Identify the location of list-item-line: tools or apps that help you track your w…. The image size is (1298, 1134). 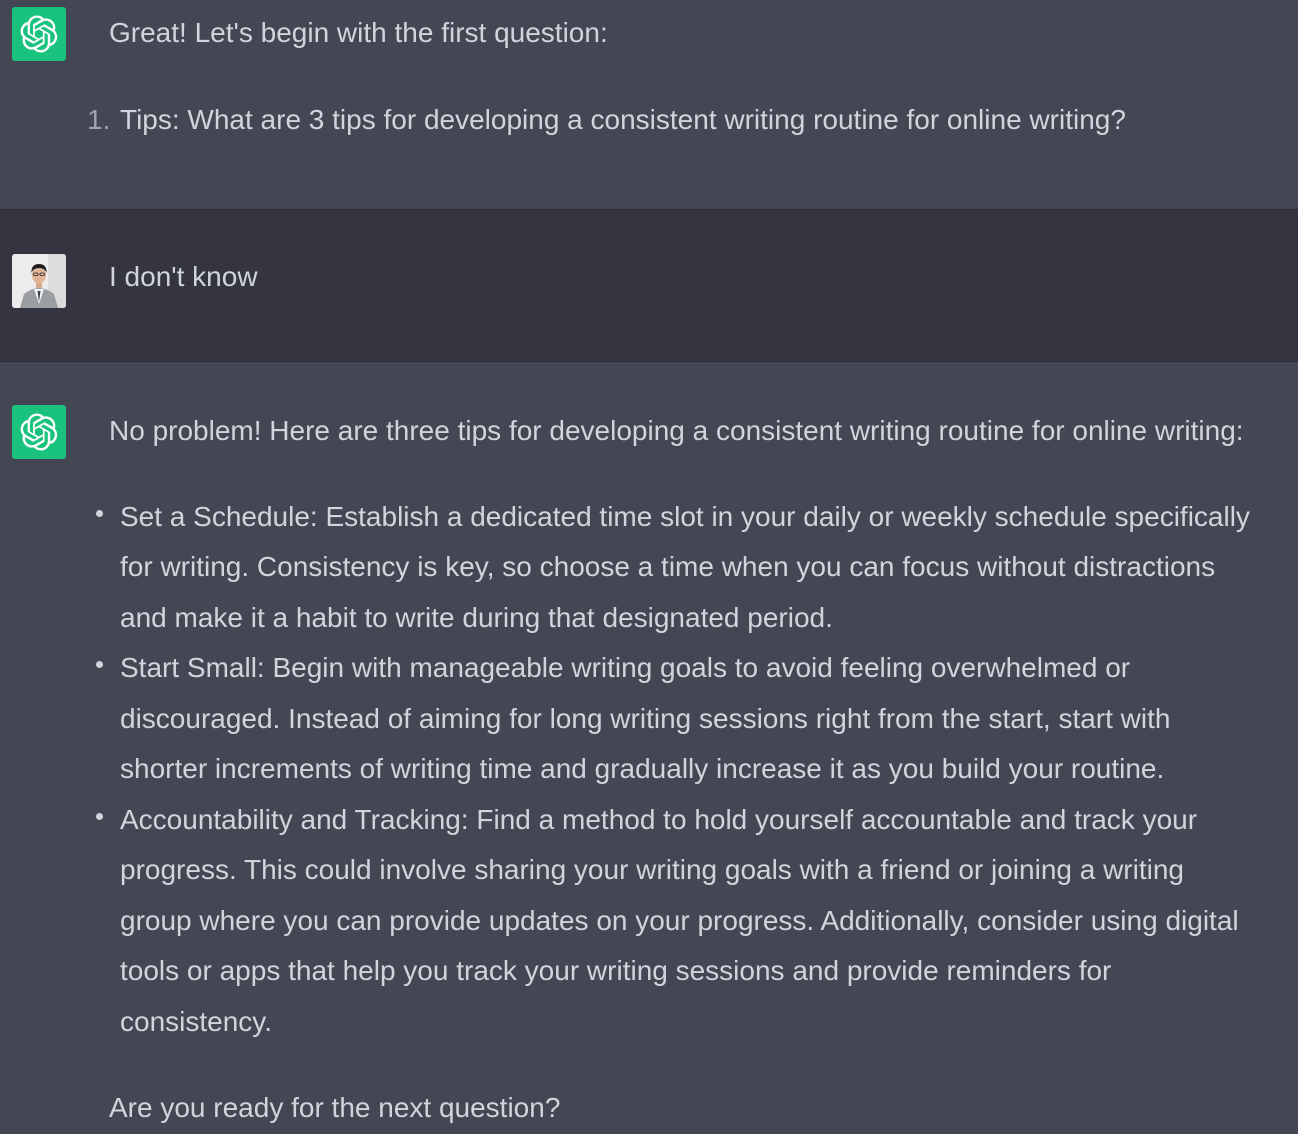
(616, 970).